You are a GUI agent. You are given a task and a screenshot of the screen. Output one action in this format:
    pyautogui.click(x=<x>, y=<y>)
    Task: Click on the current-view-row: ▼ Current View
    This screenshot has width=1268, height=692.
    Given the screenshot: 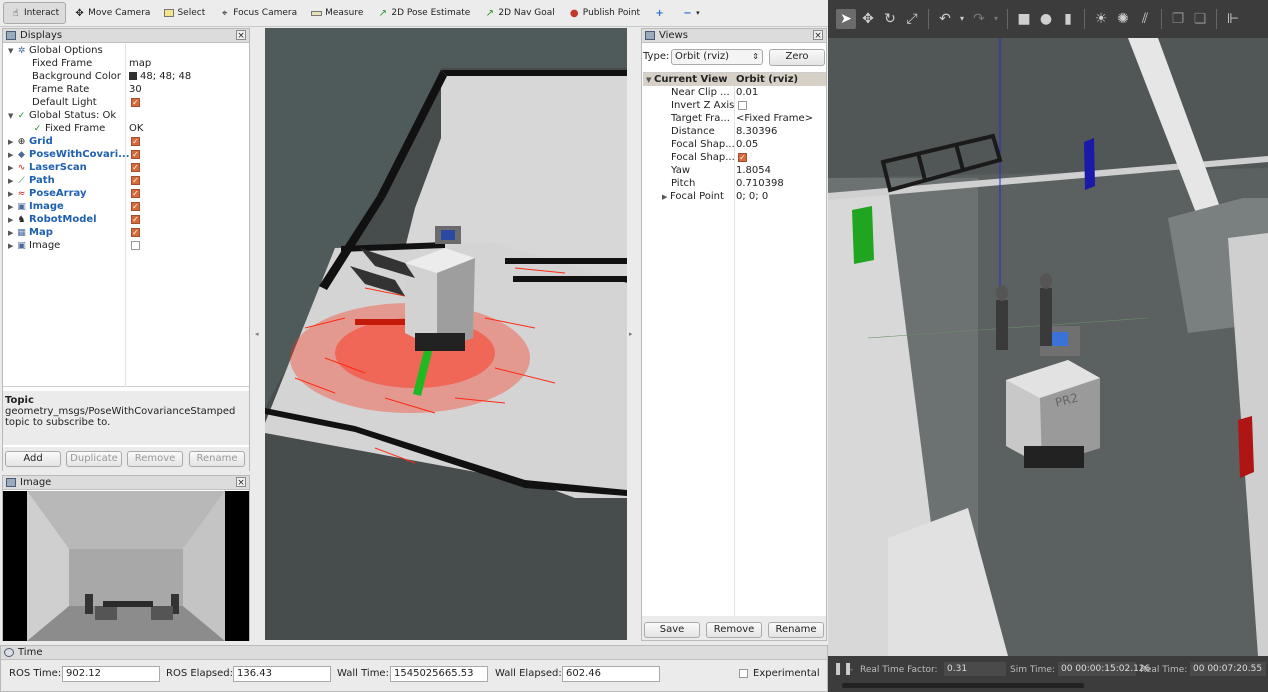 What is the action you would take?
    pyautogui.click(x=687, y=79)
    